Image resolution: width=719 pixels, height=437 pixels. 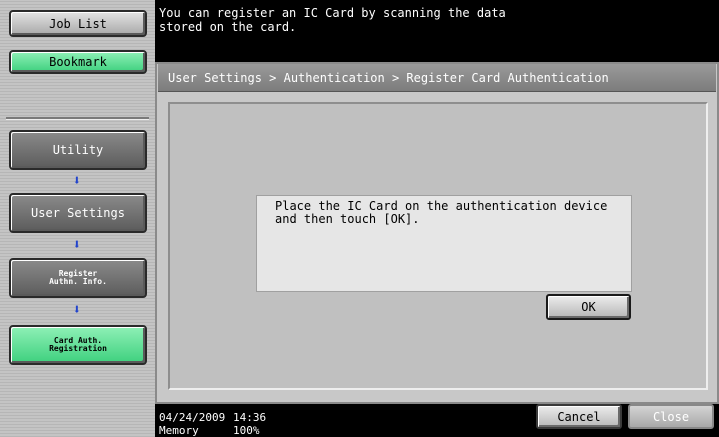 What do you see at coordinates (671, 416) in the screenshot?
I see `close-button: Close` at bounding box center [671, 416].